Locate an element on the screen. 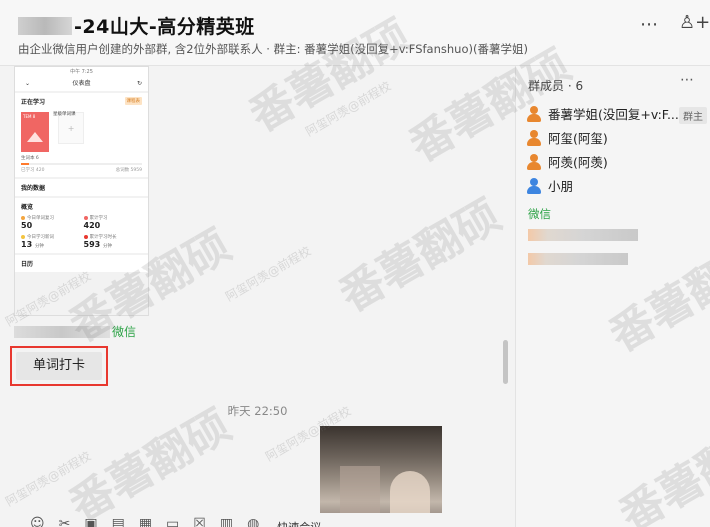 This screenshot has width=710, height=527. member-item: 阿羡(阿羡) is located at coordinates (567, 161).